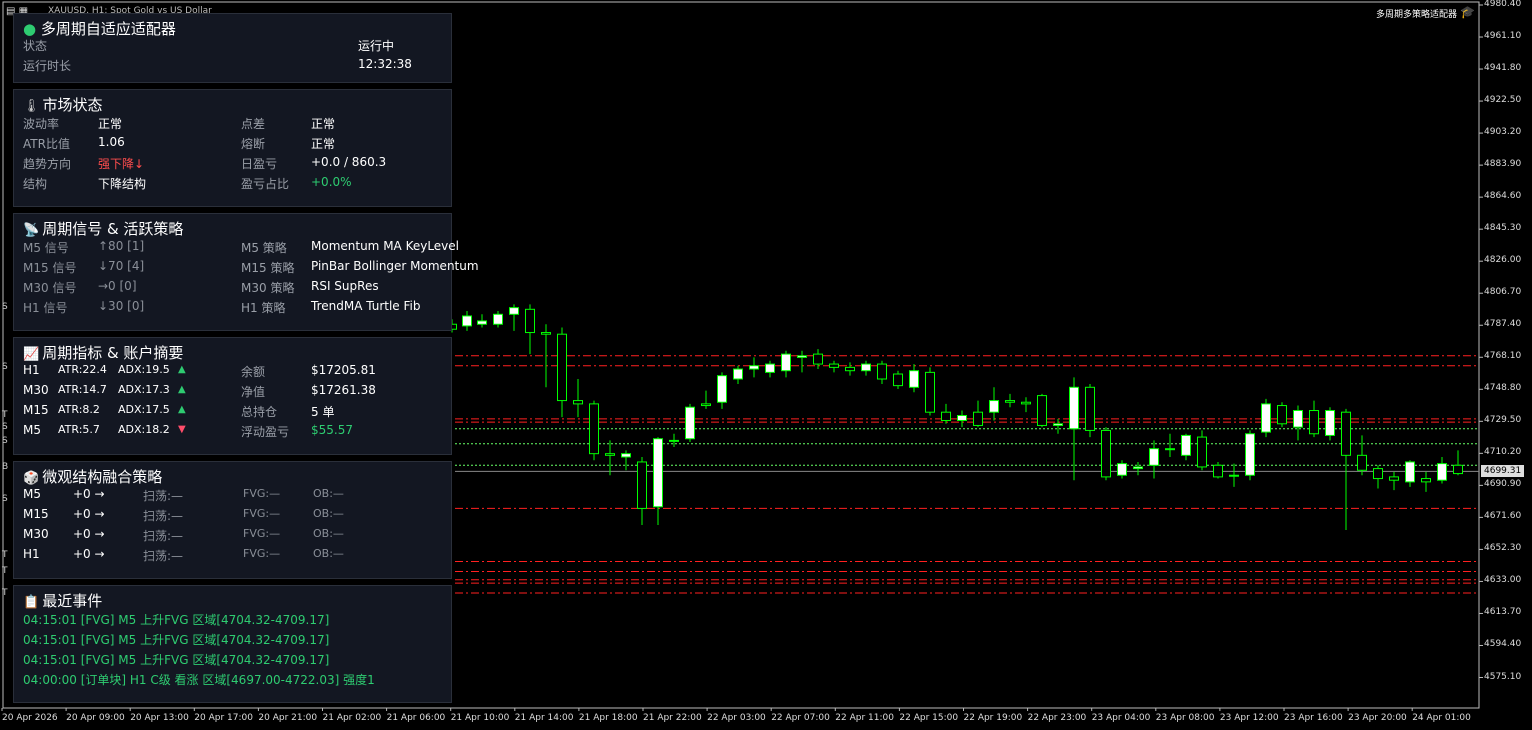  Describe the element at coordinates (395, 266) in the screenshot. I see `m15-strategy-value: PinBar Bollinger Momentum` at that location.